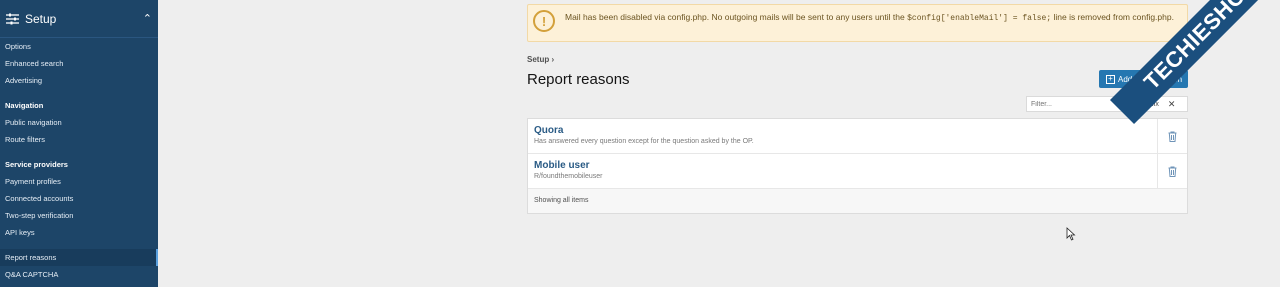 This screenshot has width=1280, height=287. What do you see at coordinates (1071, 234) in the screenshot?
I see `mouse-cursor-icon` at bounding box center [1071, 234].